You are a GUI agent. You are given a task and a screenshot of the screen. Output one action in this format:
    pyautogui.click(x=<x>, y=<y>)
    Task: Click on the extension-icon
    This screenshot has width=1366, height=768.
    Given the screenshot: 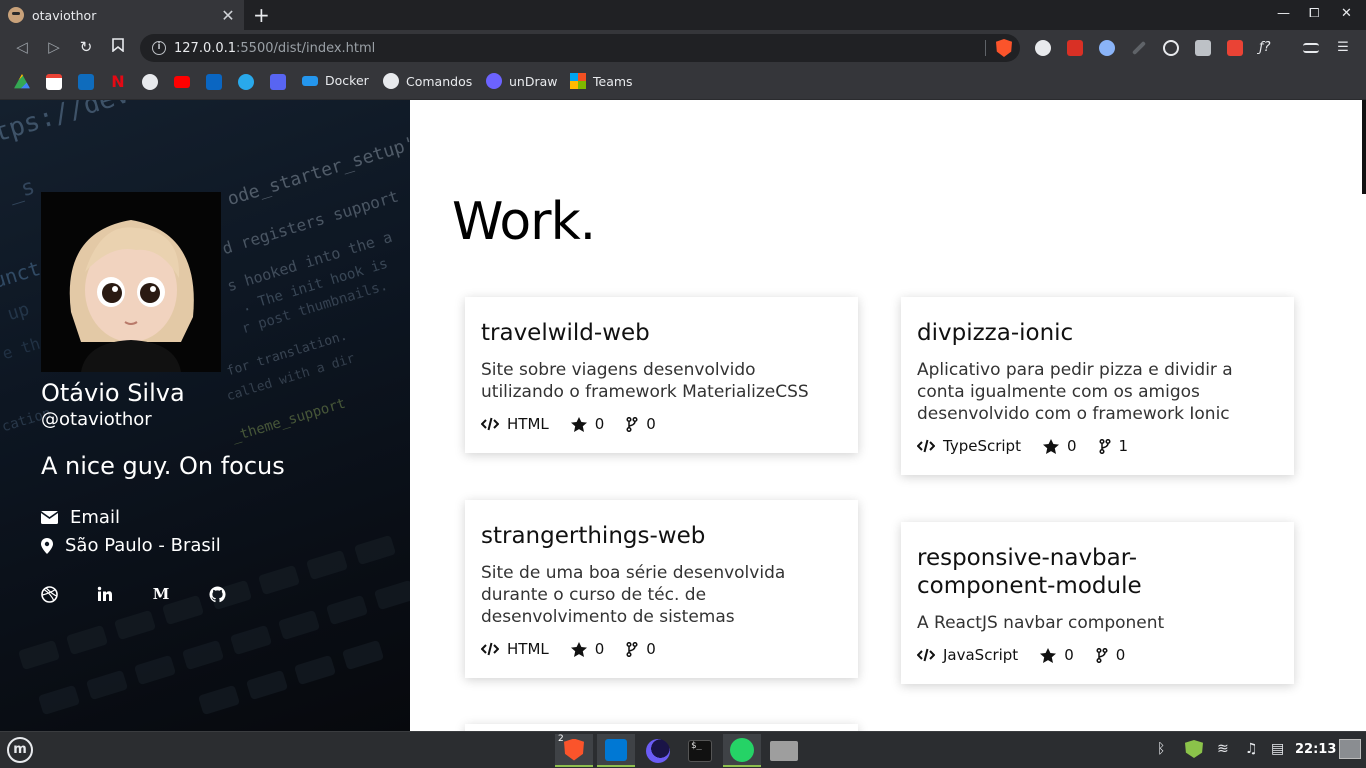 What is the action you would take?
    pyautogui.click(x=1107, y=48)
    